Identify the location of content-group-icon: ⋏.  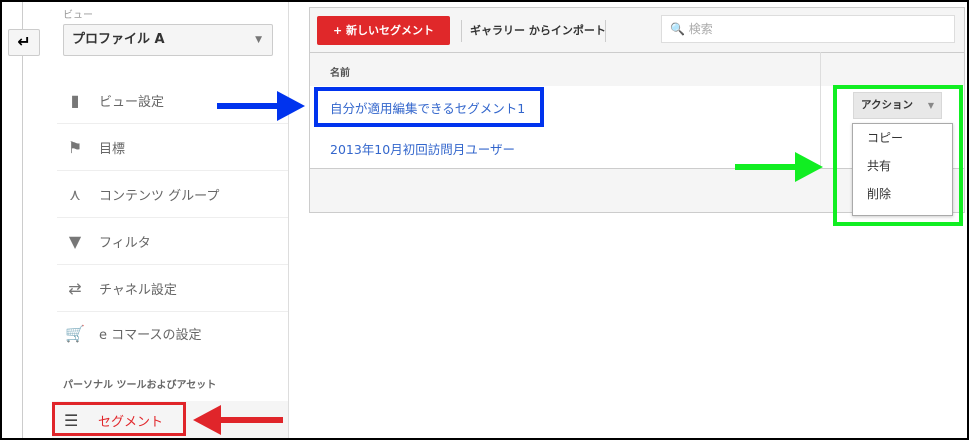
(75, 194).